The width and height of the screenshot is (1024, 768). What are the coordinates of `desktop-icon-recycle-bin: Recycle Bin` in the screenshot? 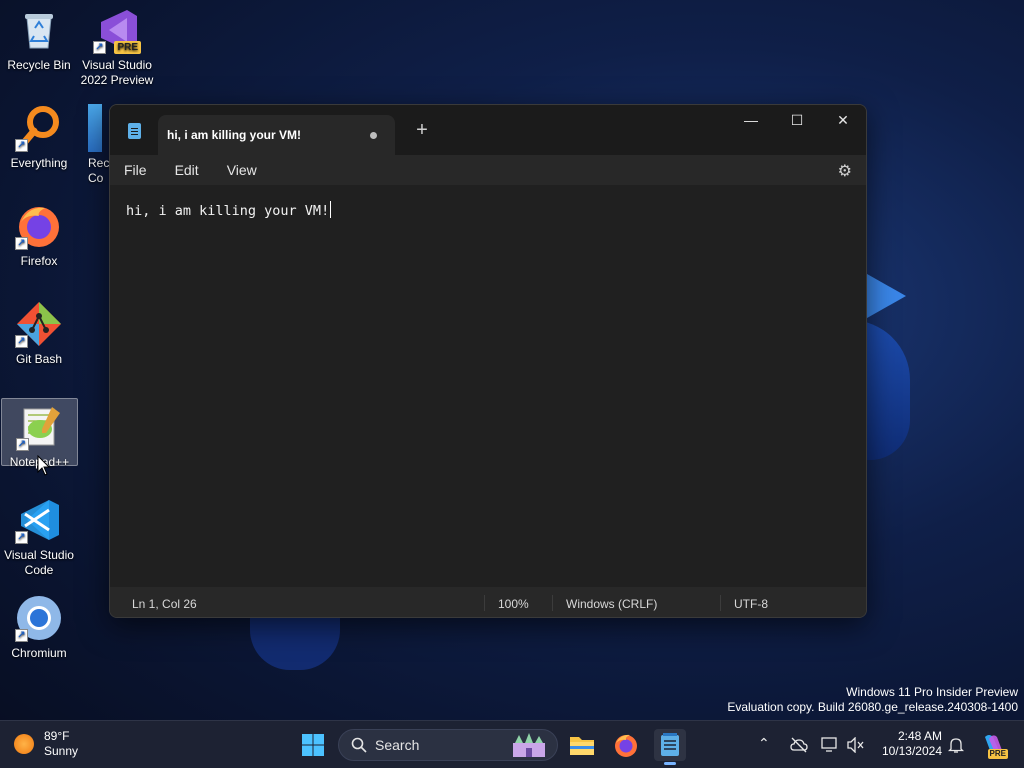 It's located at (39, 39).